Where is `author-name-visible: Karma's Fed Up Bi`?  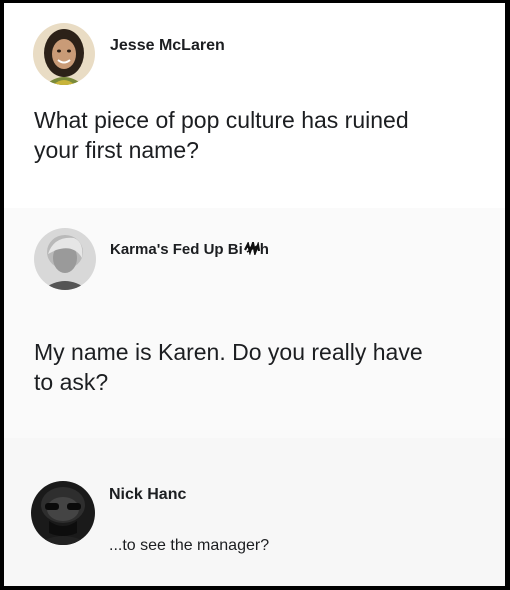
author-name-visible: Karma's Fed Up Bi is located at coordinates (176, 249).